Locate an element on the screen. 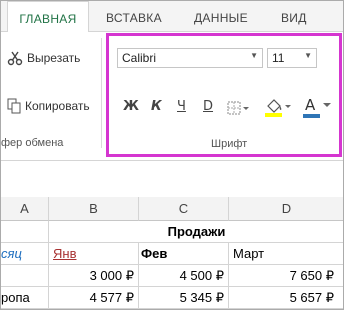 Image resolution: width=344 pixels, height=310 pixels. tab-insert: ВСТАВКА is located at coordinates (134, 16).